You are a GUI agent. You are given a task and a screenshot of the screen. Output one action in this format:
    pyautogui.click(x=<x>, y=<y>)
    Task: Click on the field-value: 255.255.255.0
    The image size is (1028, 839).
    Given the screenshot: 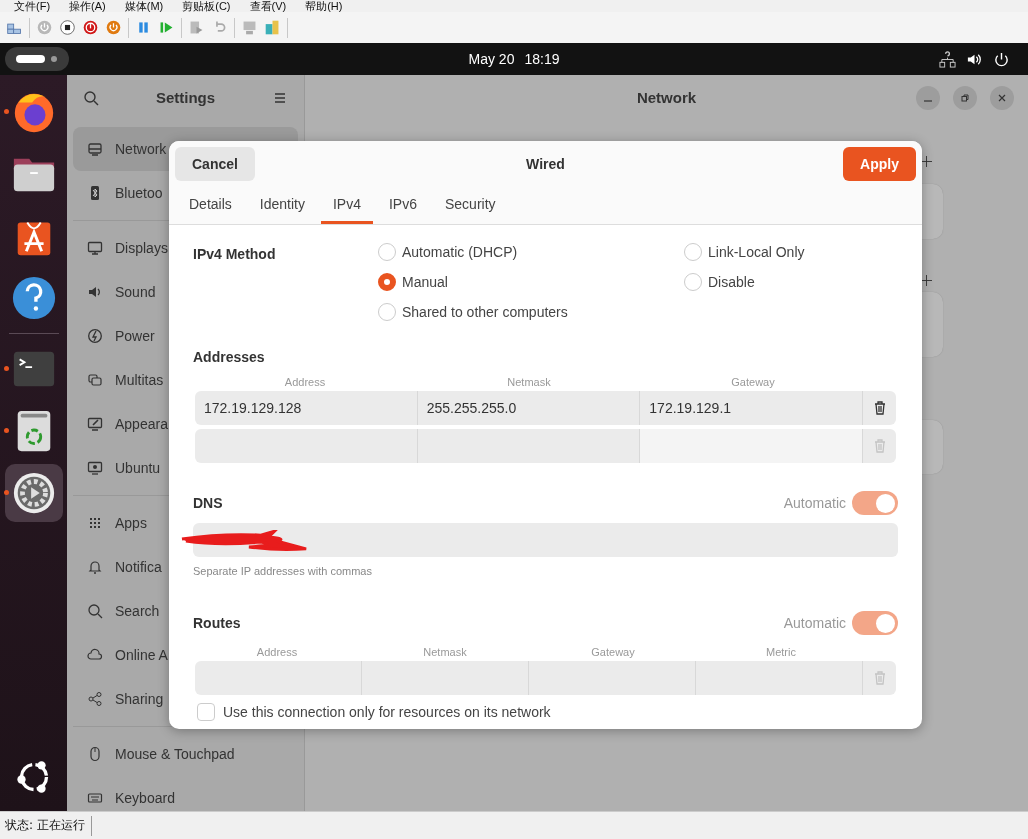 What is the action you would take?
    pyautogui.click(x=471, y=408)
    